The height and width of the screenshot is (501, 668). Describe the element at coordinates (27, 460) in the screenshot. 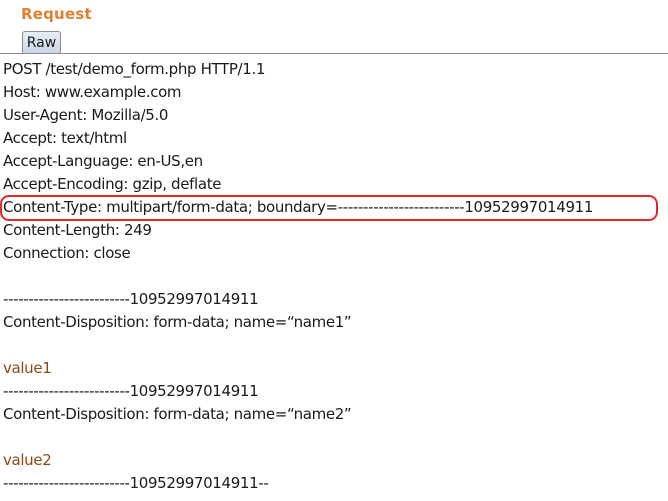

I see `form-value-2: value2` at that location.